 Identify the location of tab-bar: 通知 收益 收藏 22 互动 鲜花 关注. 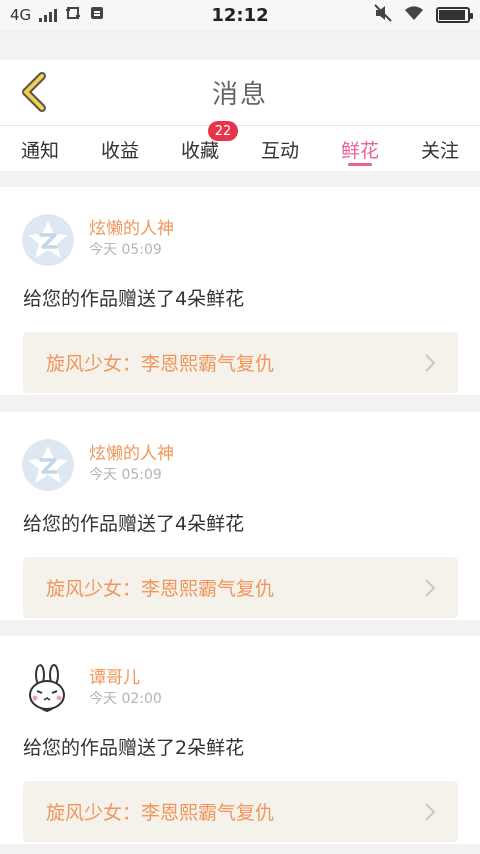
(240, 146).